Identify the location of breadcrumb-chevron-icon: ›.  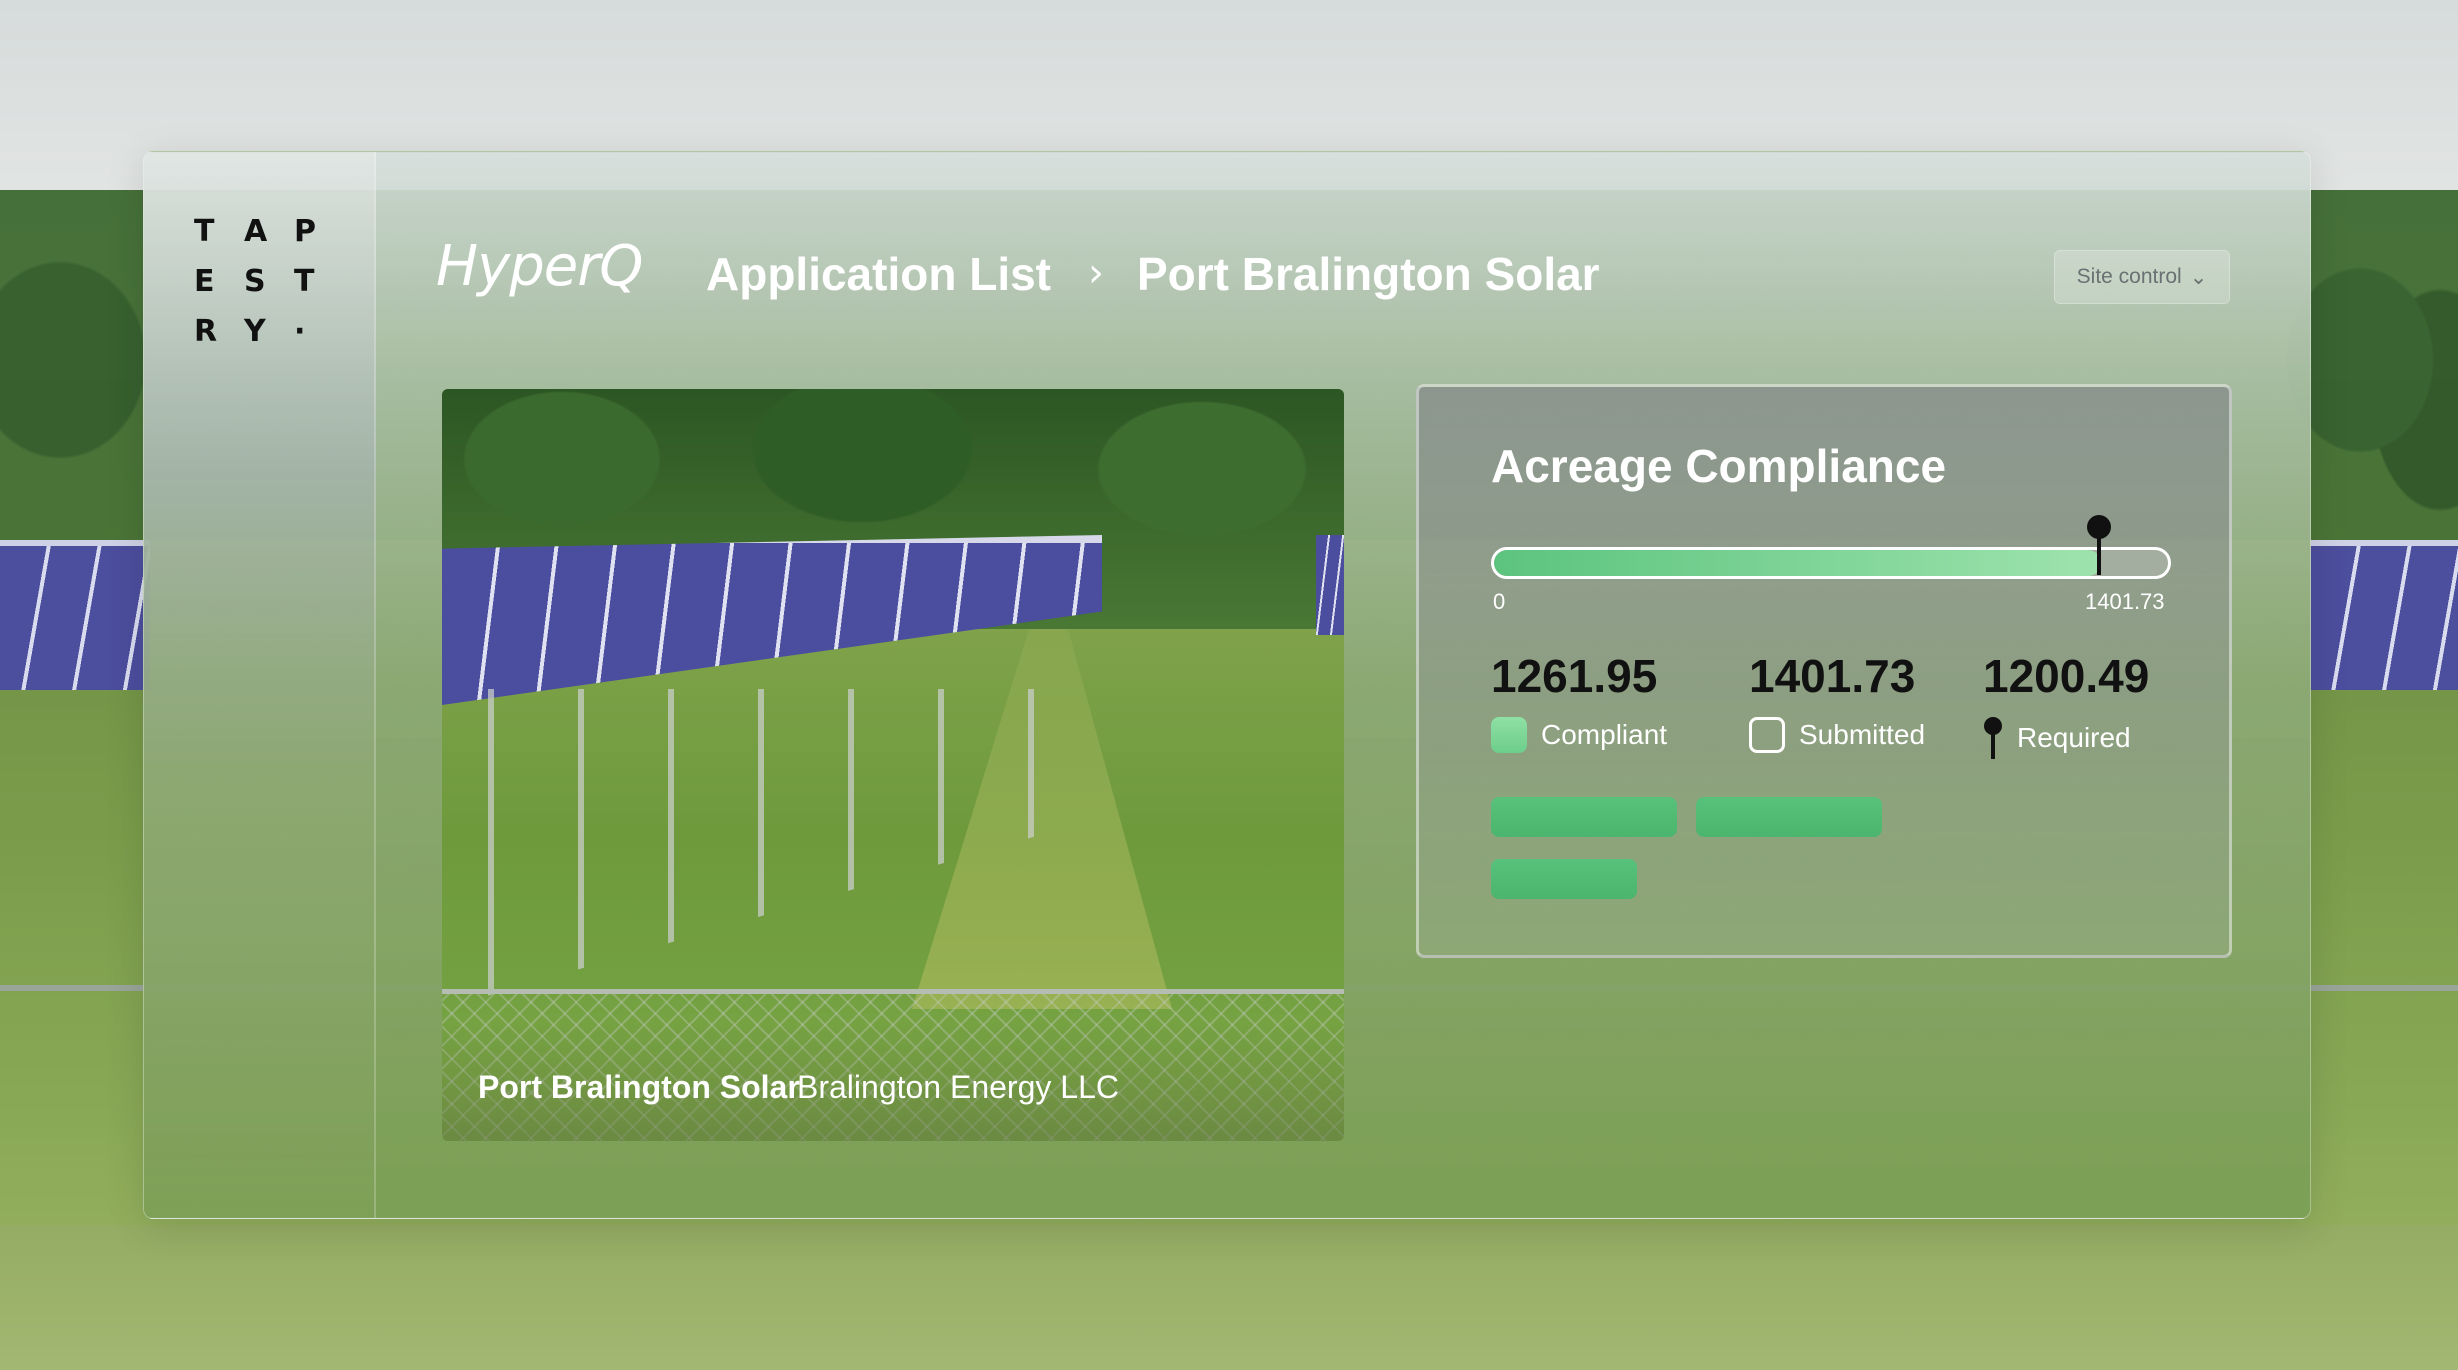
(1096, 273).